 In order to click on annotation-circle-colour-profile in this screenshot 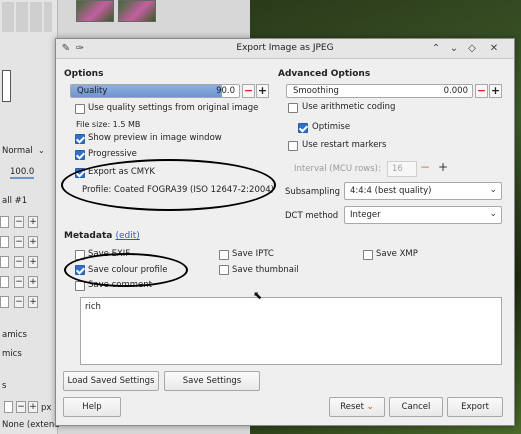, I will do `click(126, 270)`.